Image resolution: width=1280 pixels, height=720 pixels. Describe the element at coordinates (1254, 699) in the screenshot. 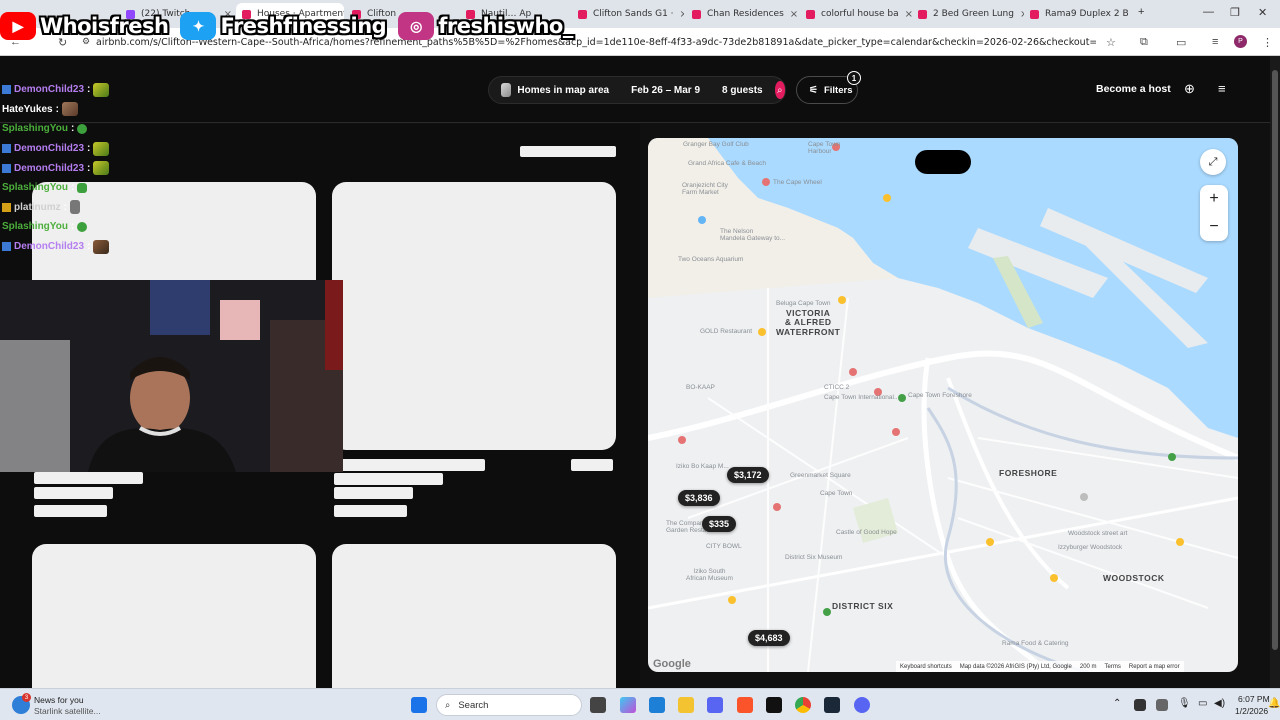

I see `clock-time: 6:07 PM` at that location.